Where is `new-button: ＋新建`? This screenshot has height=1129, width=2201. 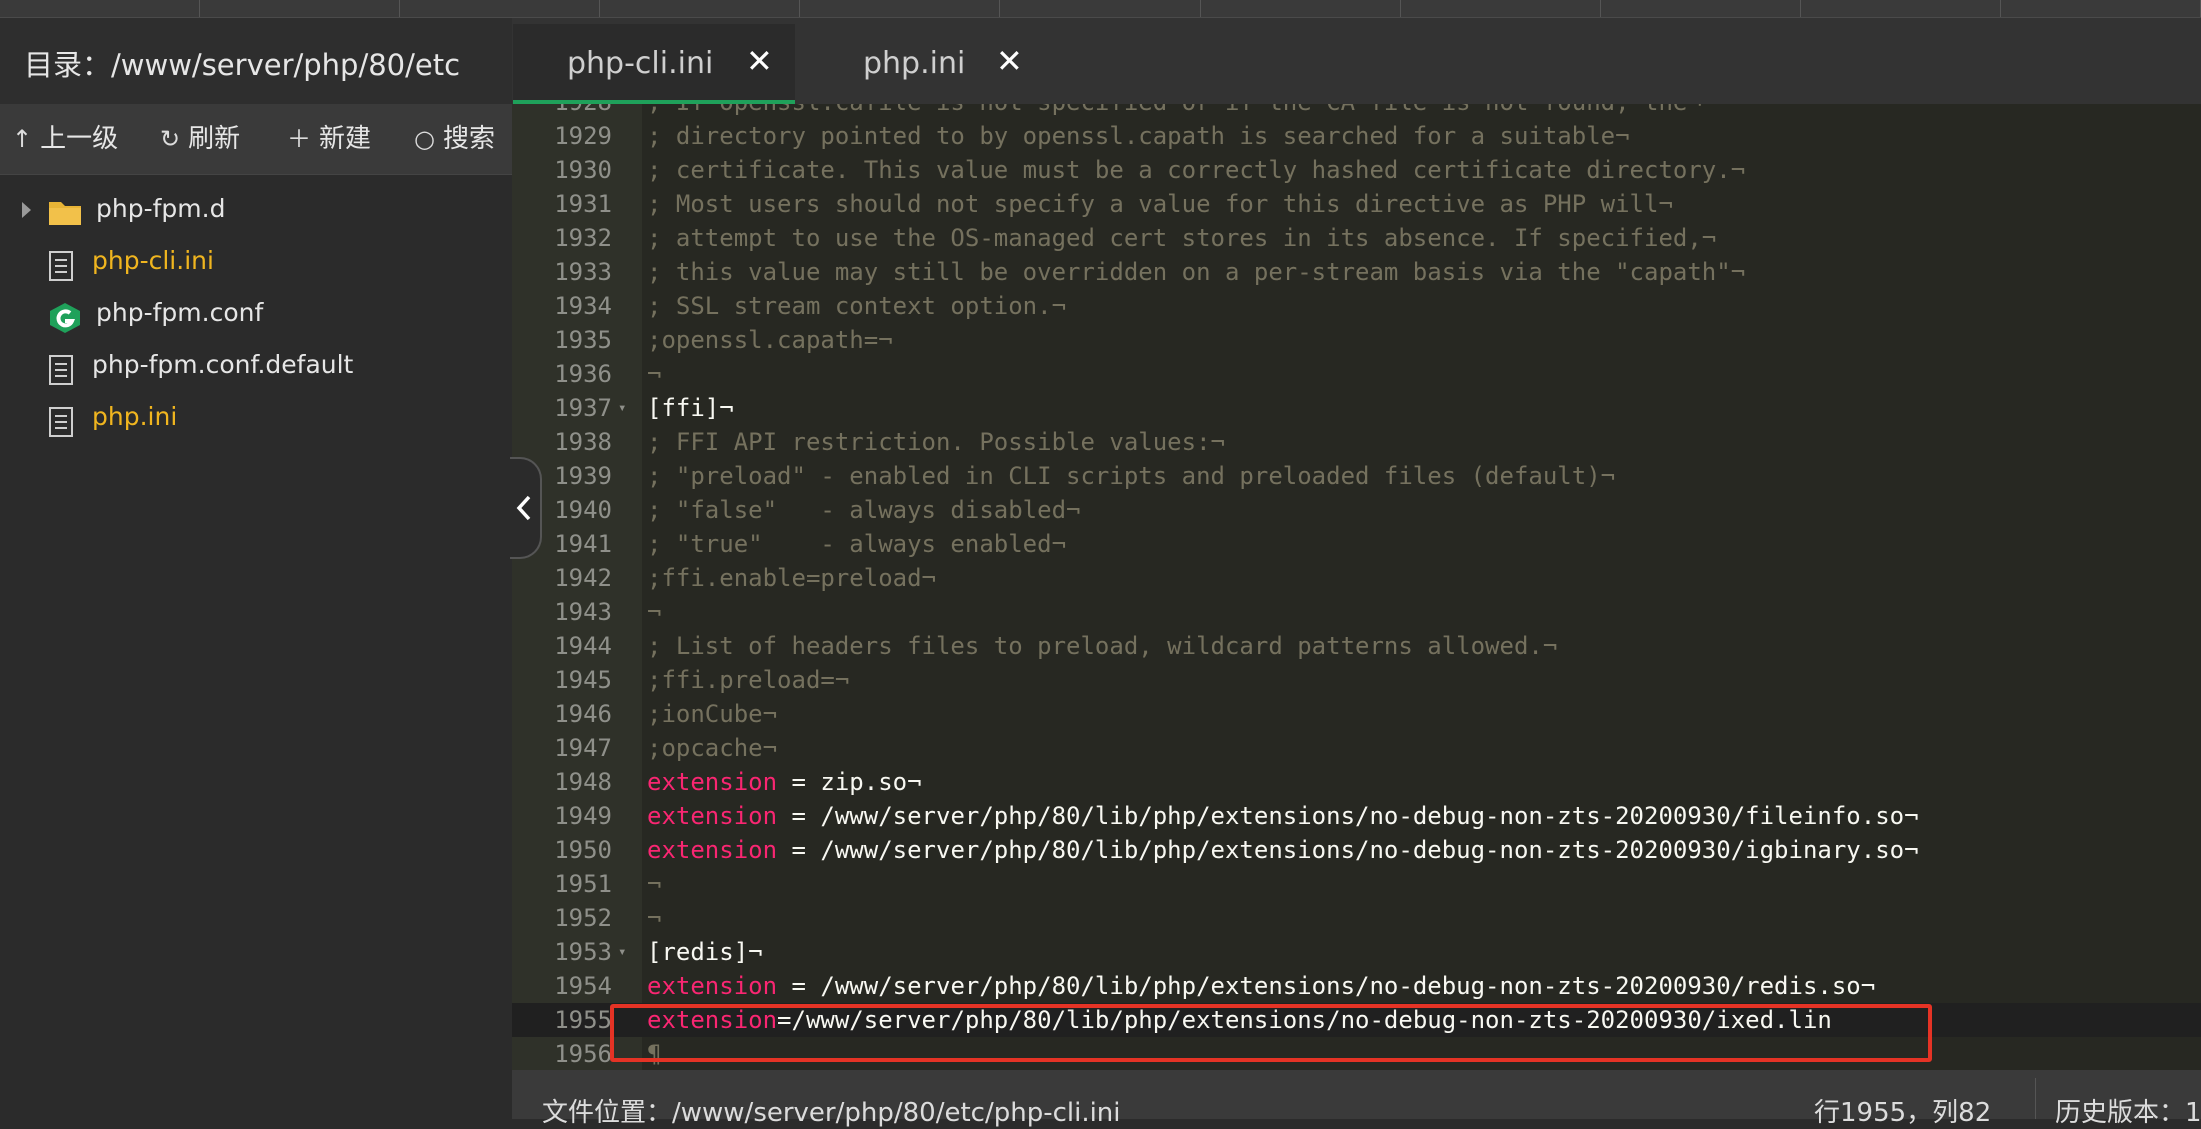
new-button: ＋新建 is located at coordinates (329, 139).